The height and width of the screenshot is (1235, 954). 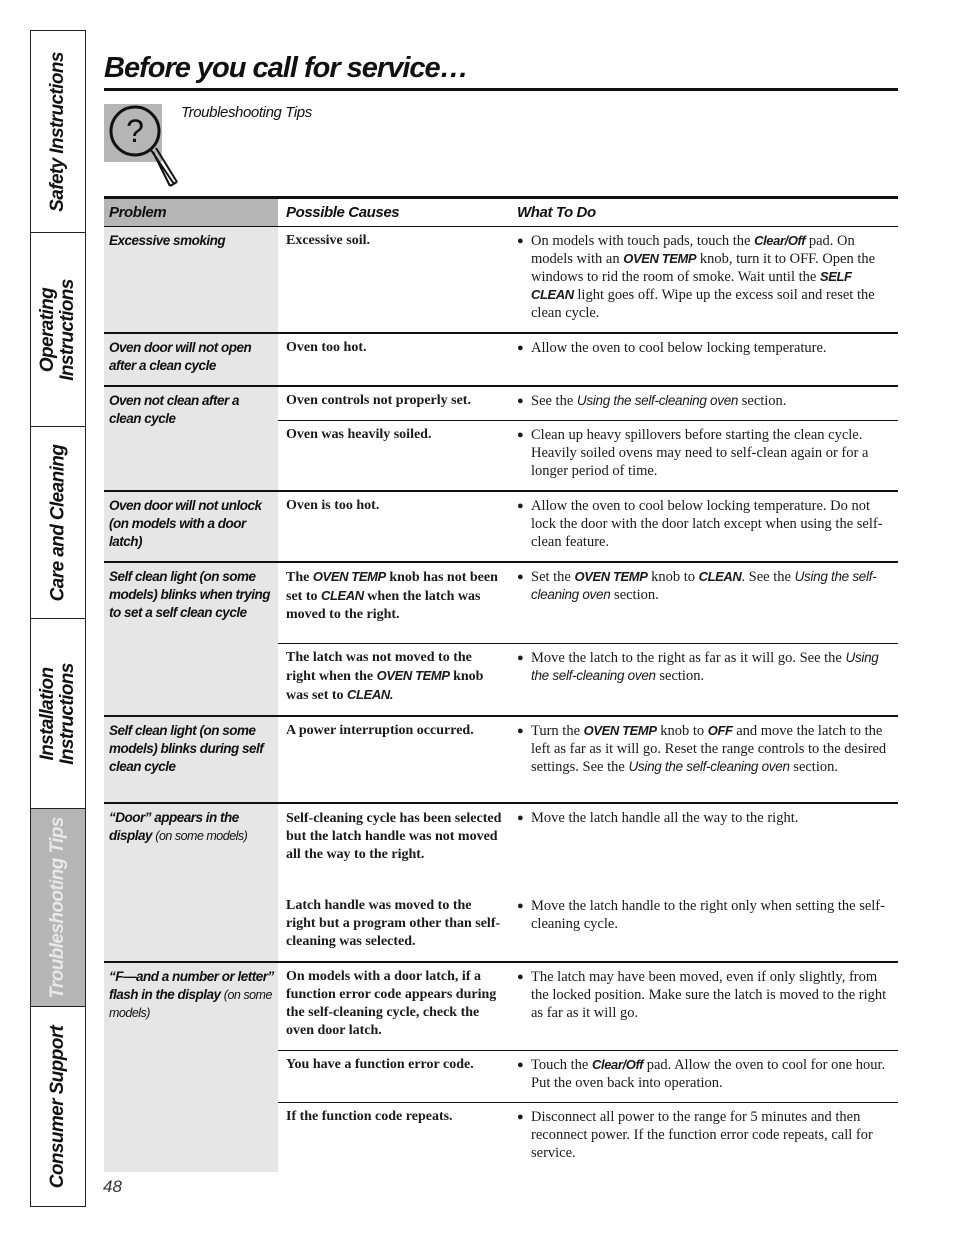 I want to click on table-header: Problem Possible Causes What To Do, so click(x=501, y=211).